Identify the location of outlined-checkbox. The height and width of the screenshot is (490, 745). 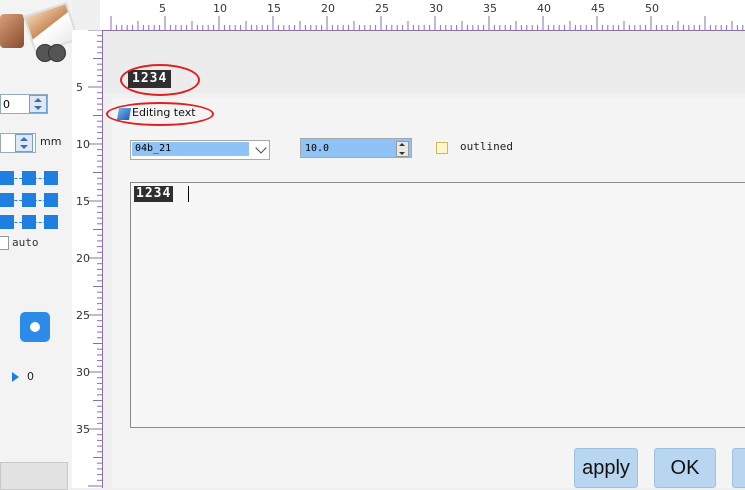
(442, 148).